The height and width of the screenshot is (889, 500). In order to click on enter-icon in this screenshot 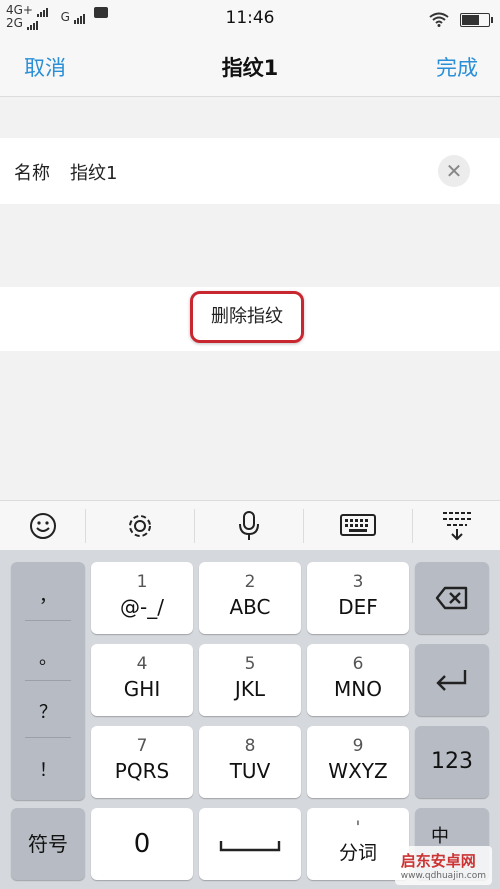, I will do `click(451, 680)`.